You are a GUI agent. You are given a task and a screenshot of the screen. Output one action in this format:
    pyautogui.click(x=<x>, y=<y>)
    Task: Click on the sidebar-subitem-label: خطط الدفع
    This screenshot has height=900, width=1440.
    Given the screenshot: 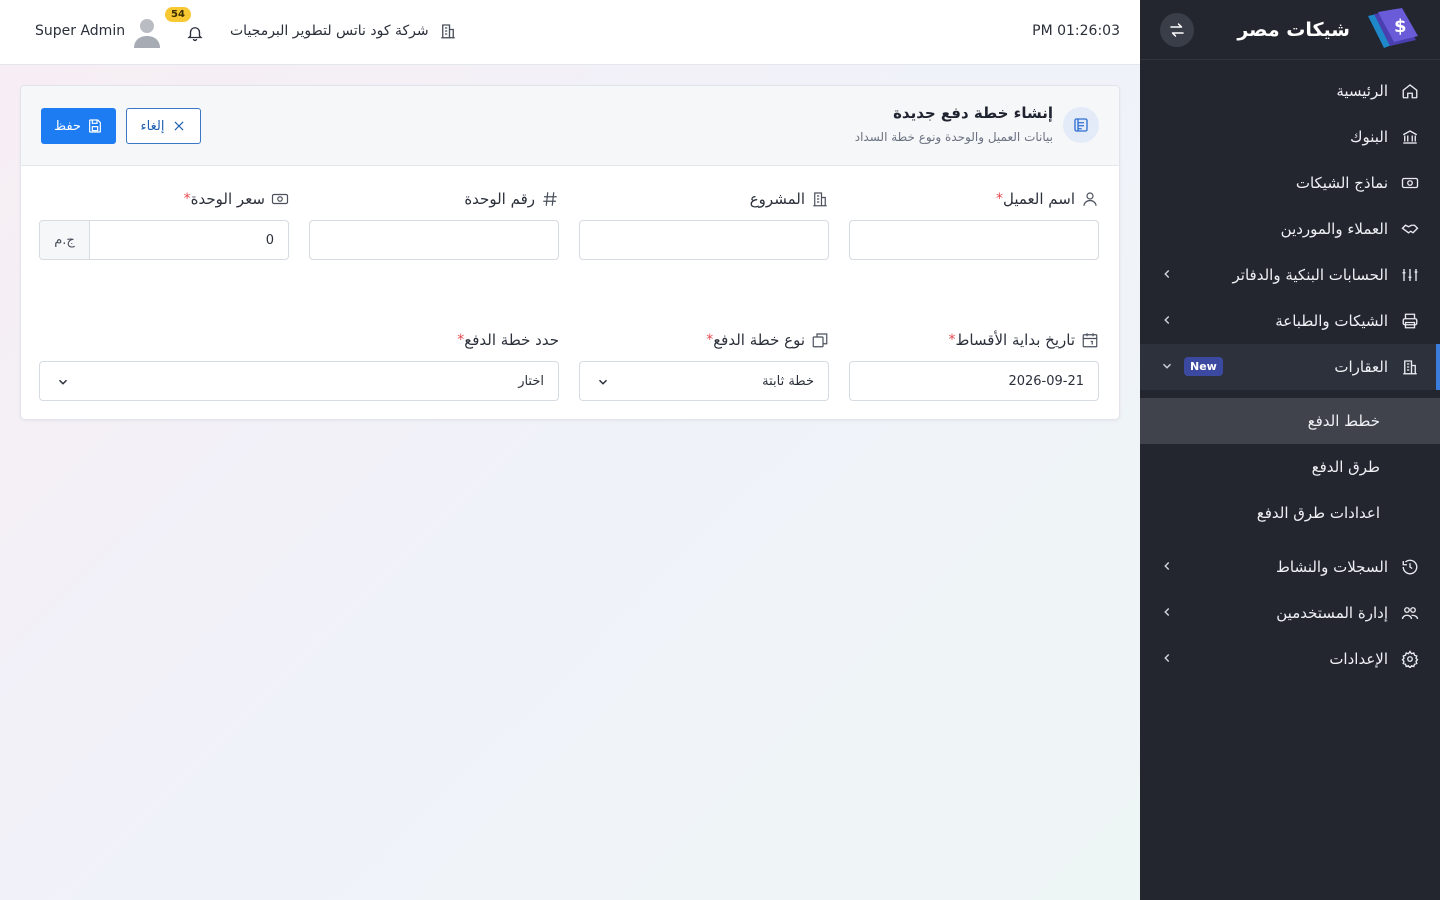 What is the action you would take?
    pyautogui.click(x=1343, y=421)
    